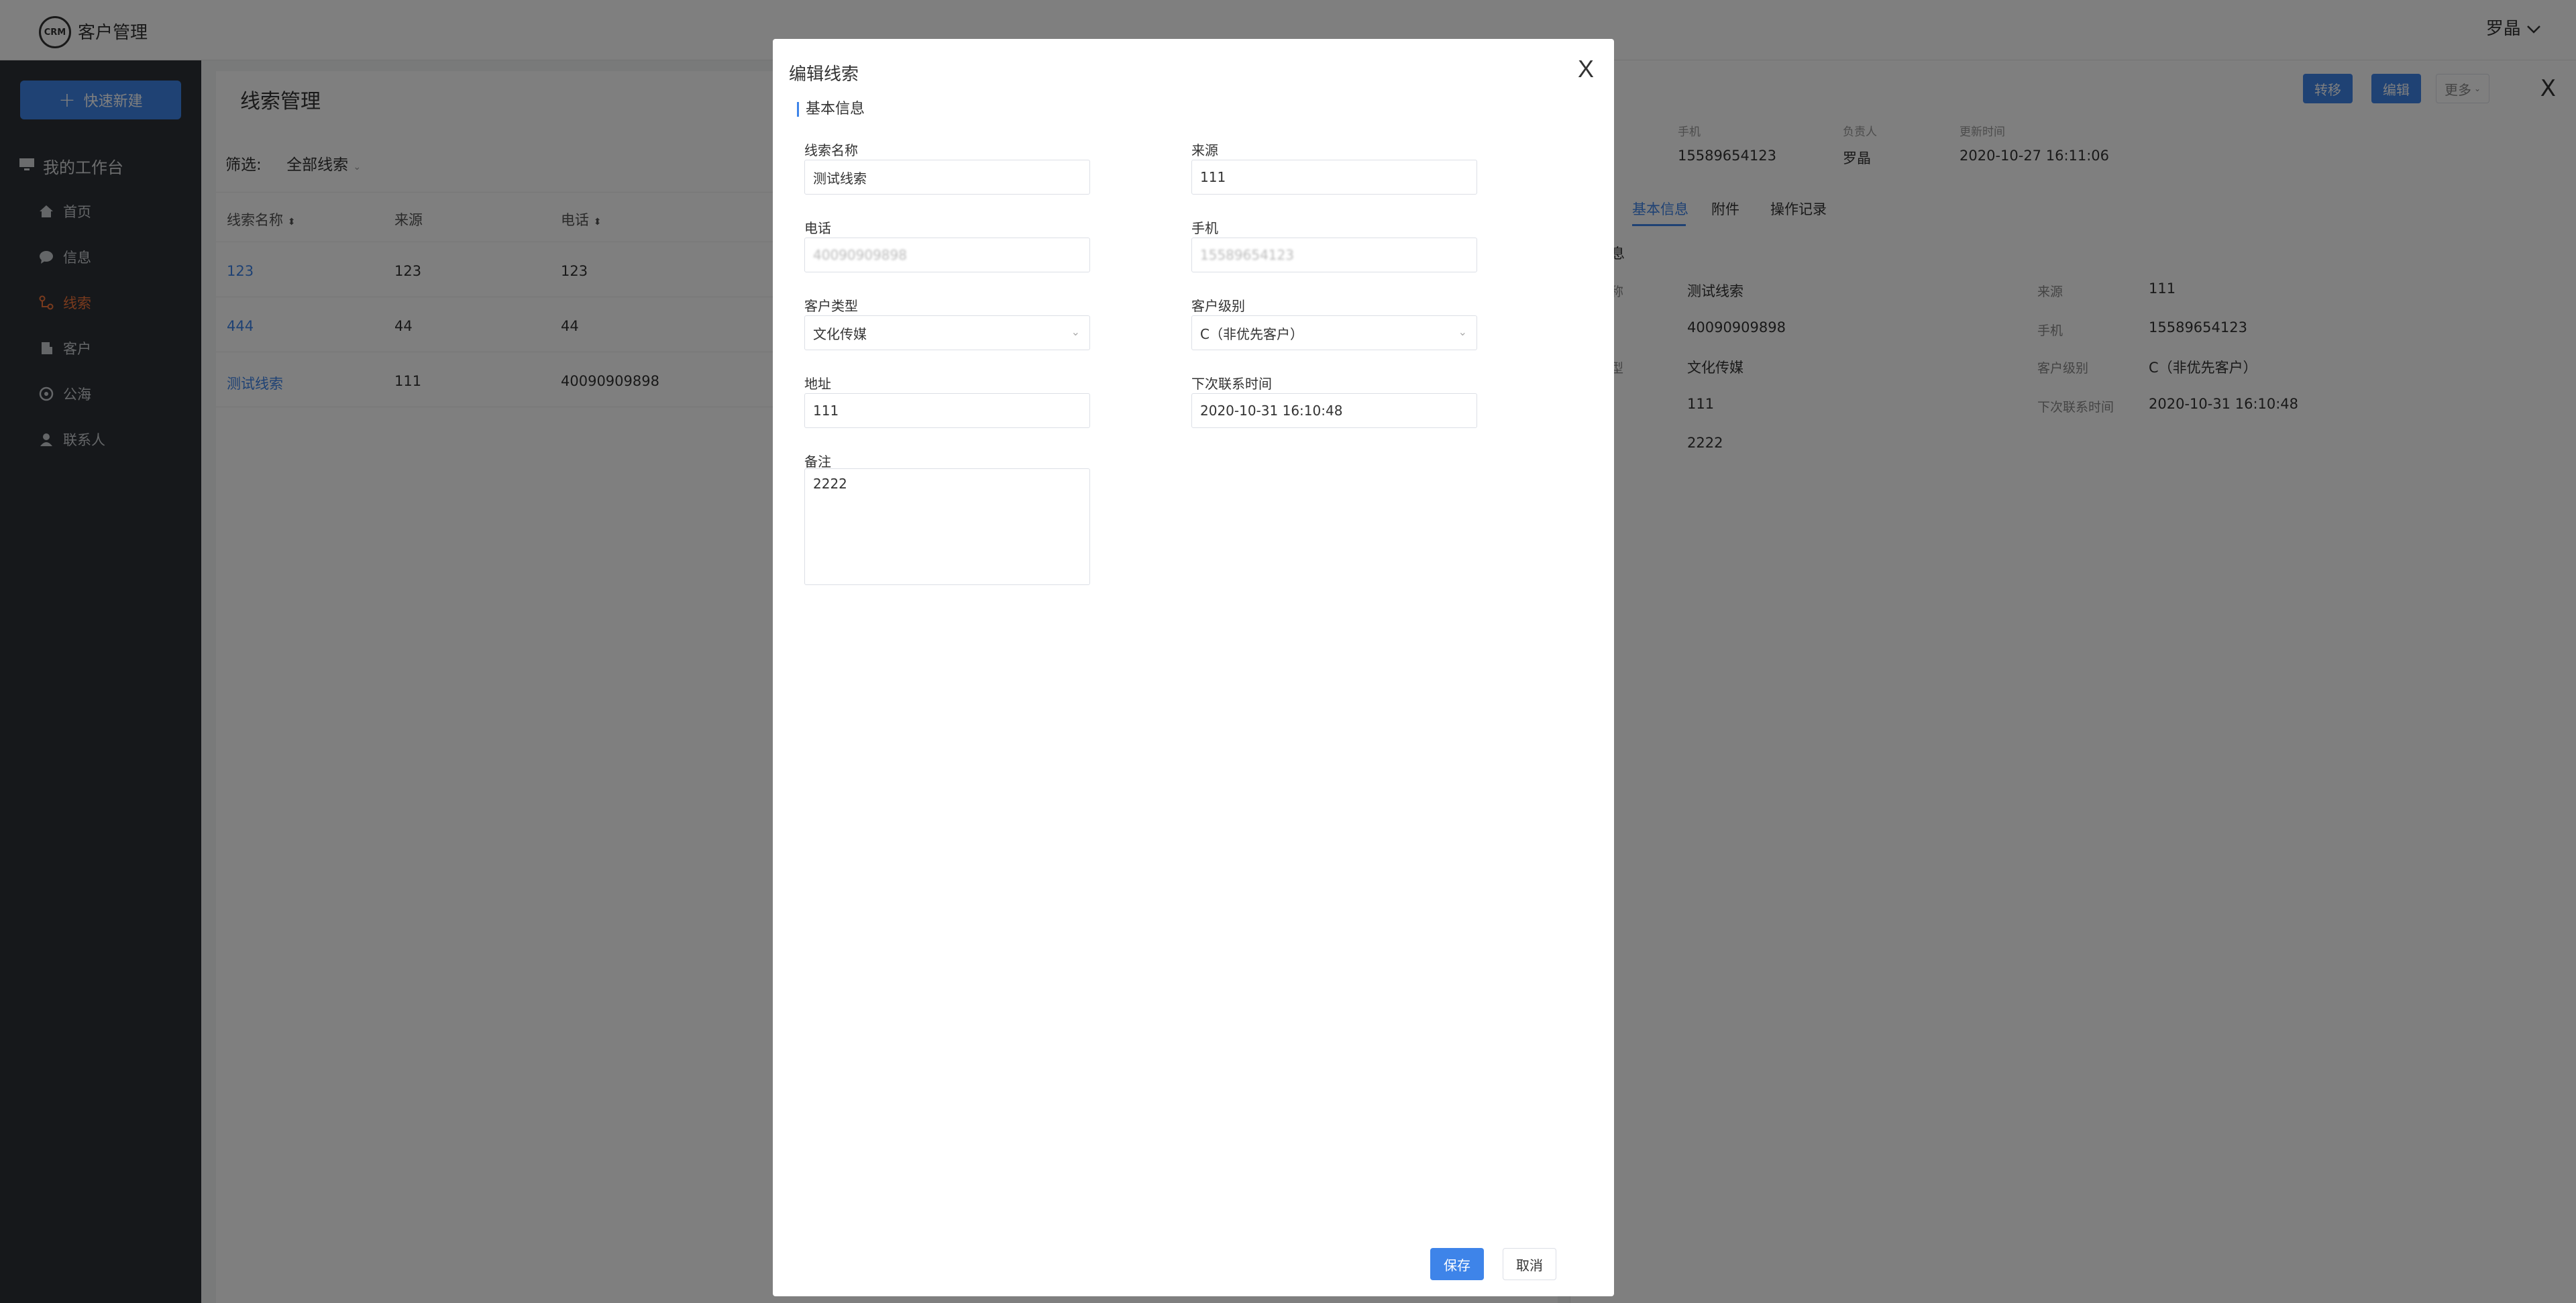 This screenshot has width=2576, height=1303. Describe the element at coordinates (947, 255) in the screenshot. I see `phone-input: 40090909898` at that location.